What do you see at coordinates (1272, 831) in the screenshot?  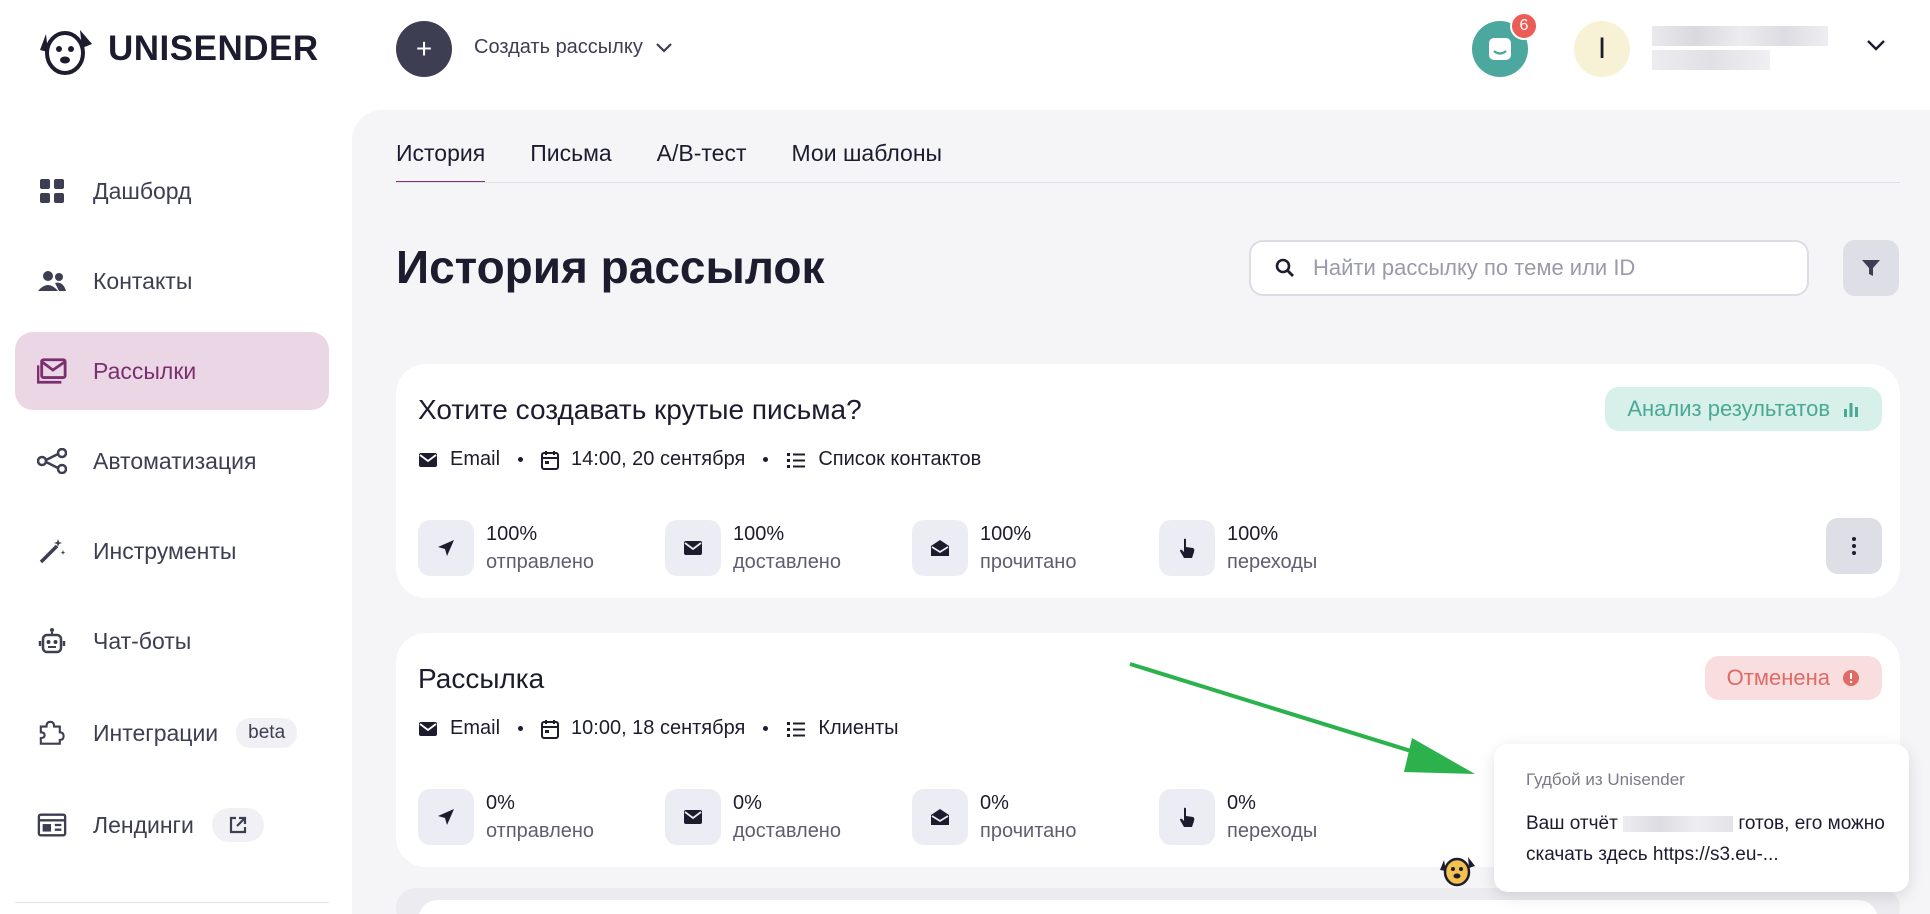 I see `stat-label: переходы` at bounding box center [1272, 831].